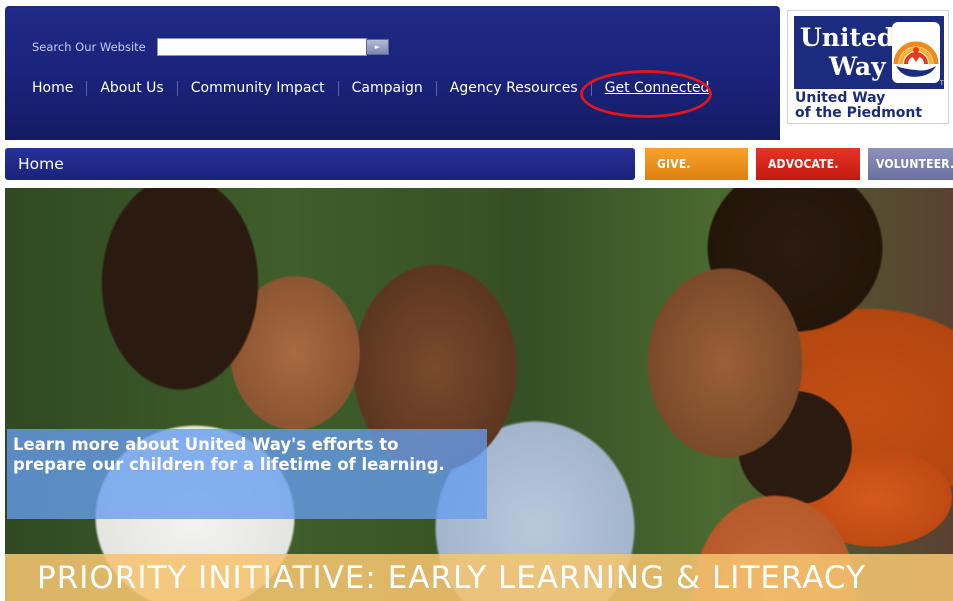 This screenshot has height=601, width=953. I want to click on logo-word-way: Way, so click(857, 66).